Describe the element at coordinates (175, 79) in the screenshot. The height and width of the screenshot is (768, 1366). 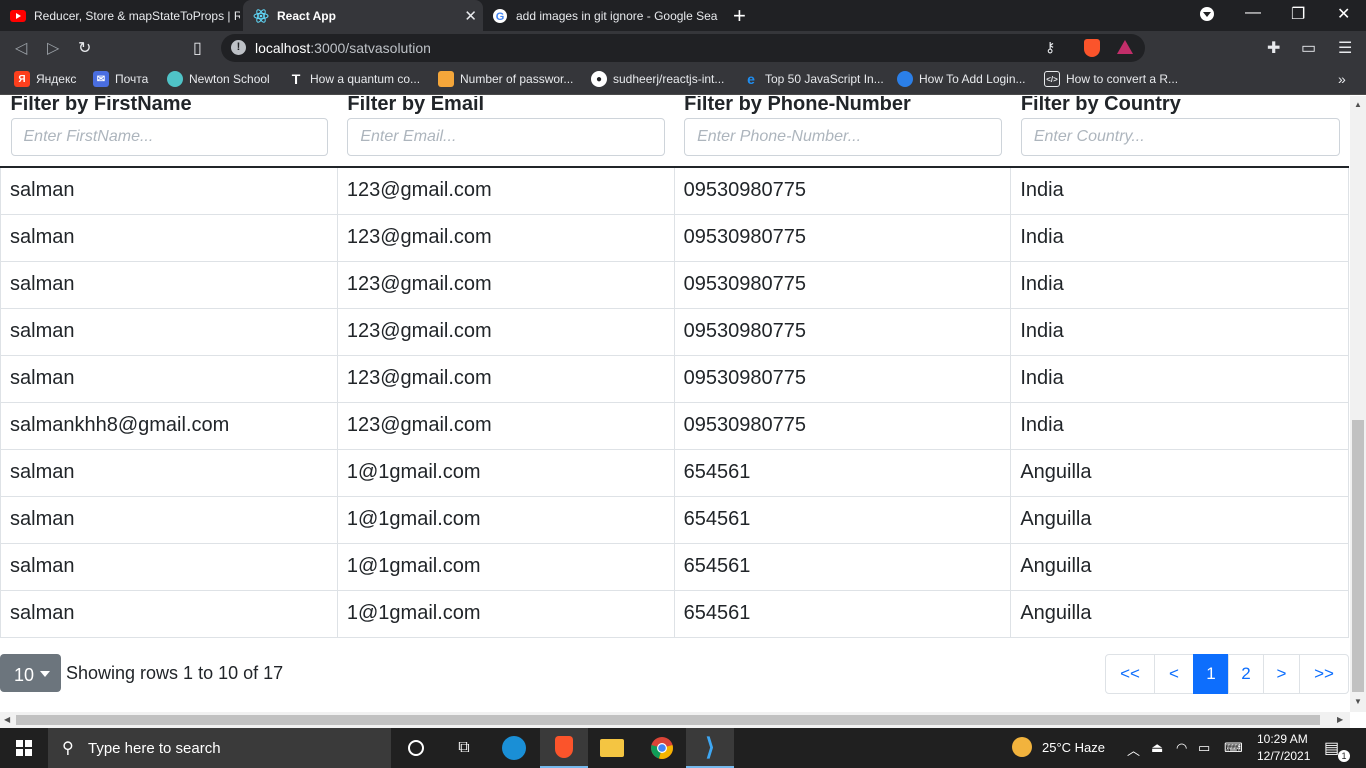
I see `newton-school-icon` at that location.